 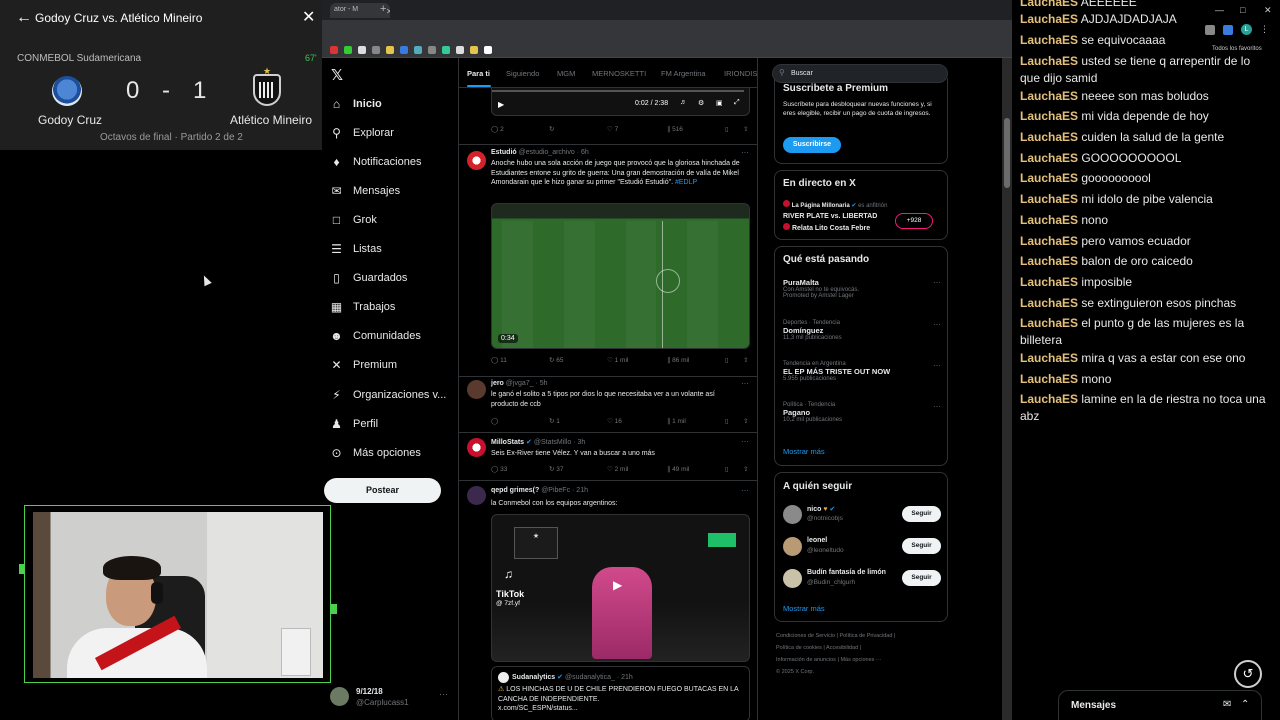 I want to click on browser-address-bar, so click(x=667, y=31).